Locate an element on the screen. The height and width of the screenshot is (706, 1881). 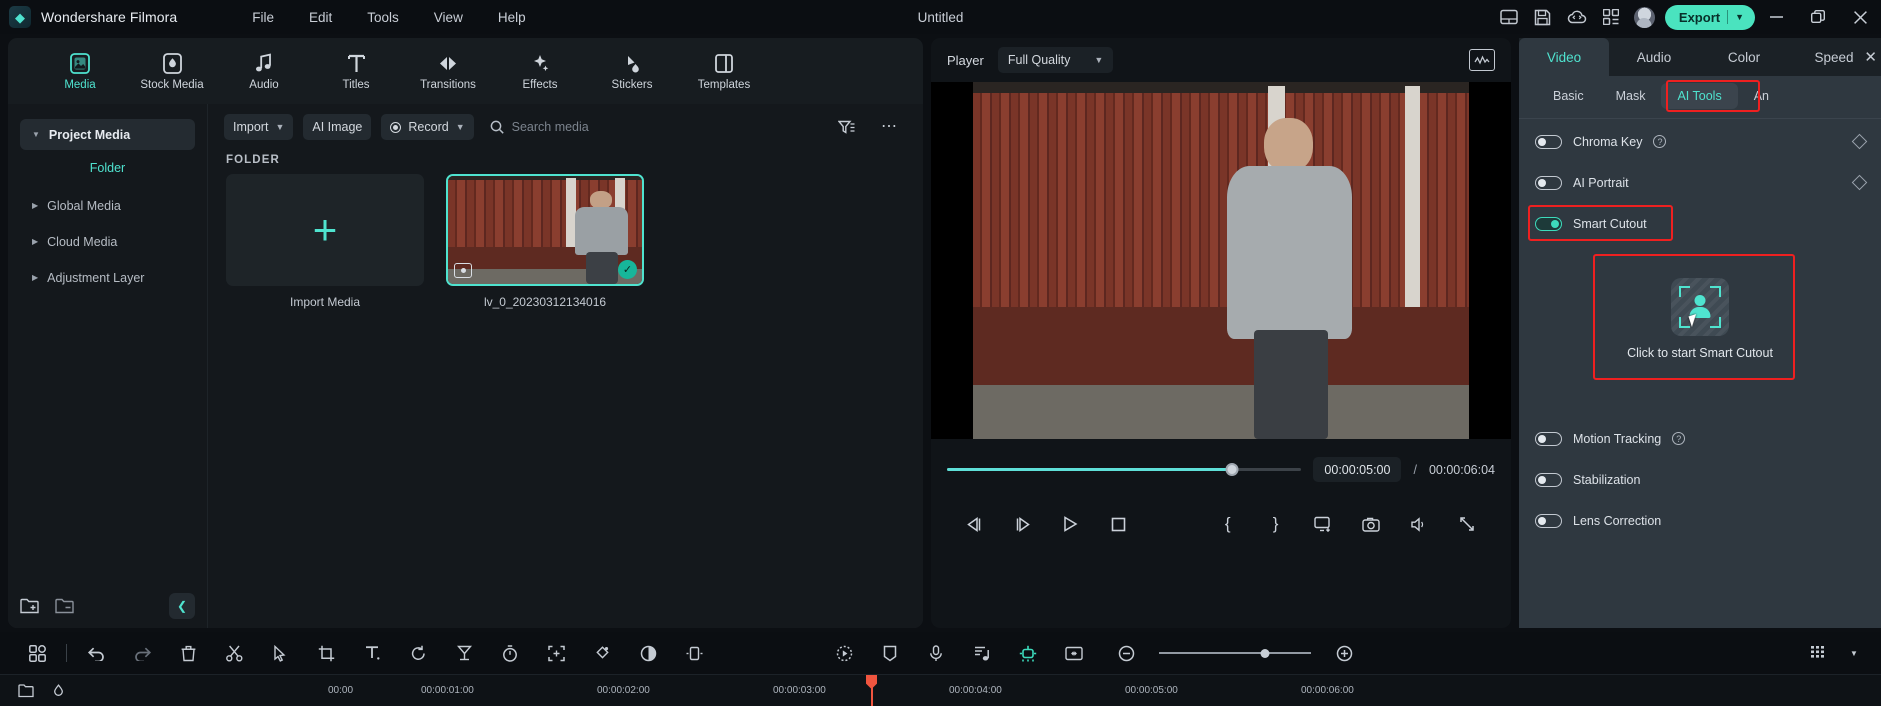
search-media is located at coordinates (601, 127).